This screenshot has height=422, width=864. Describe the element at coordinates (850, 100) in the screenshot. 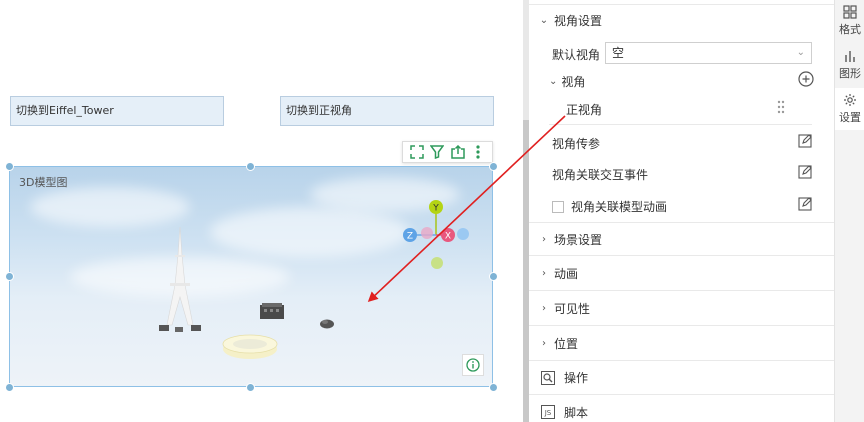

I see `gear-icon` at that location.